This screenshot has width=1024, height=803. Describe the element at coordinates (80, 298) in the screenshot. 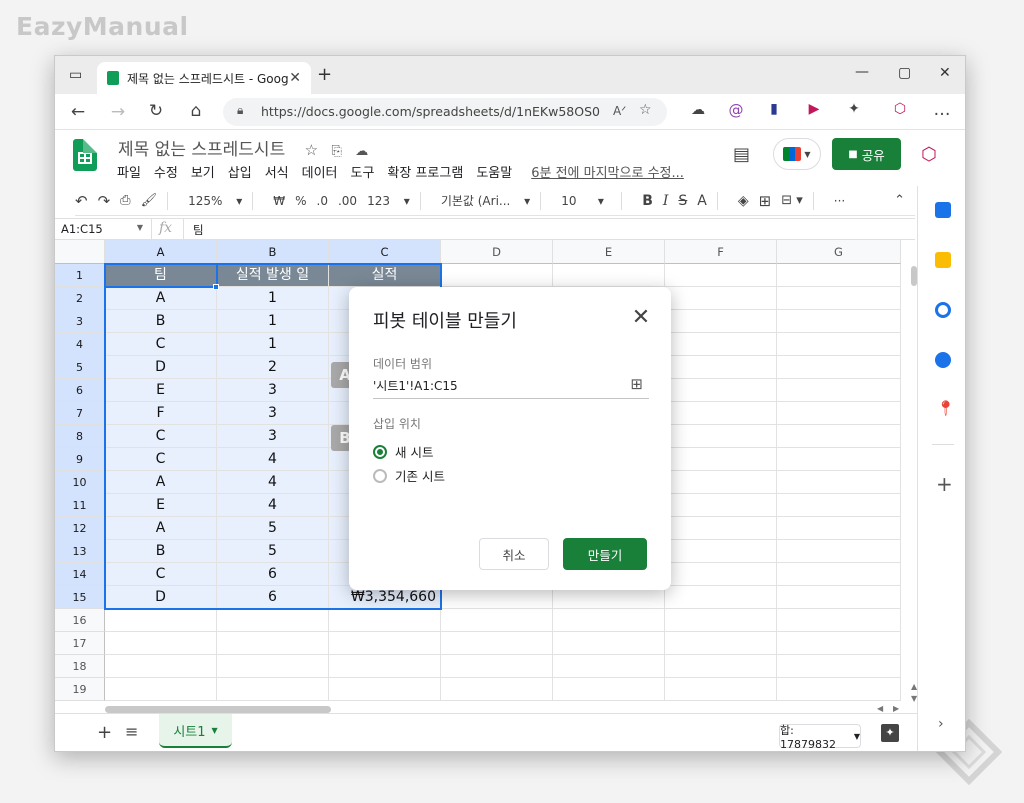

I see `row-header: 2` at that location.